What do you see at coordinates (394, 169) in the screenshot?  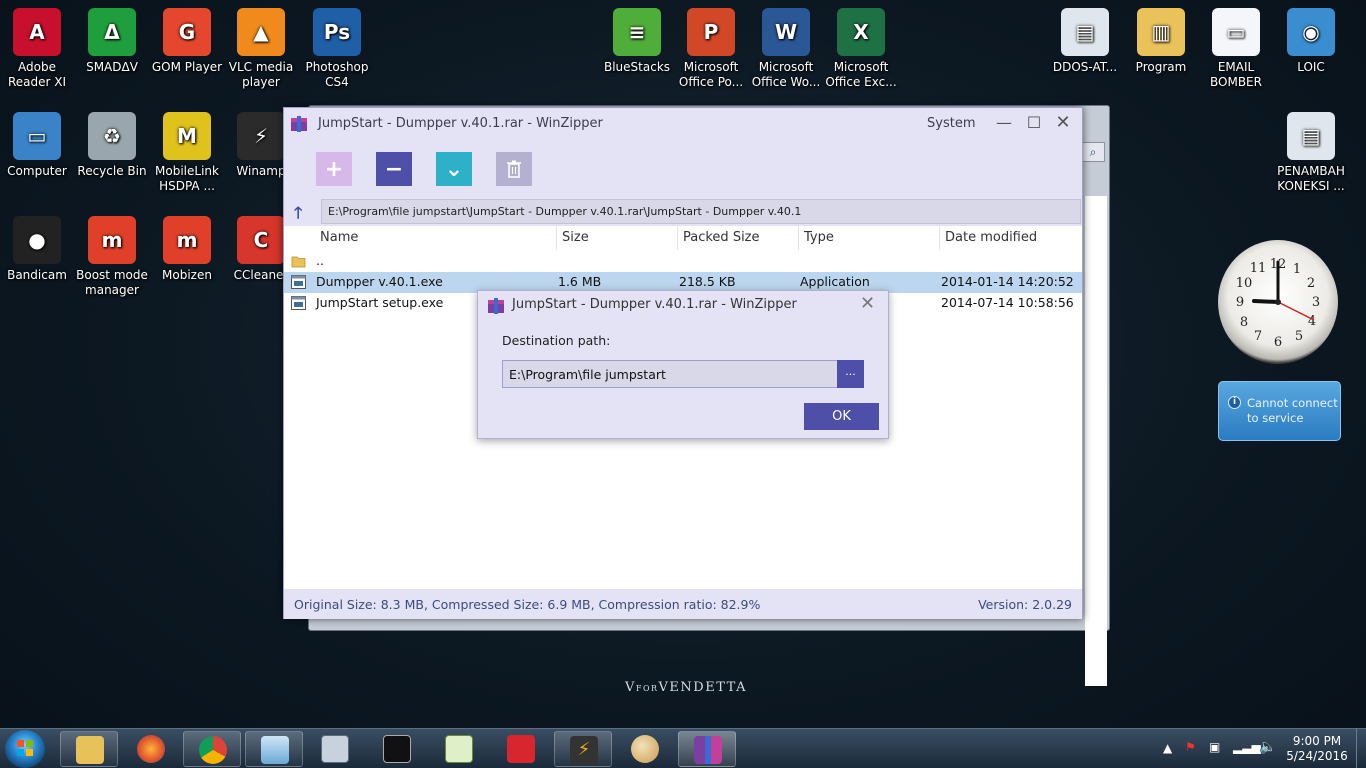 I see `remove-button: −` at bounding box center [394, 169].